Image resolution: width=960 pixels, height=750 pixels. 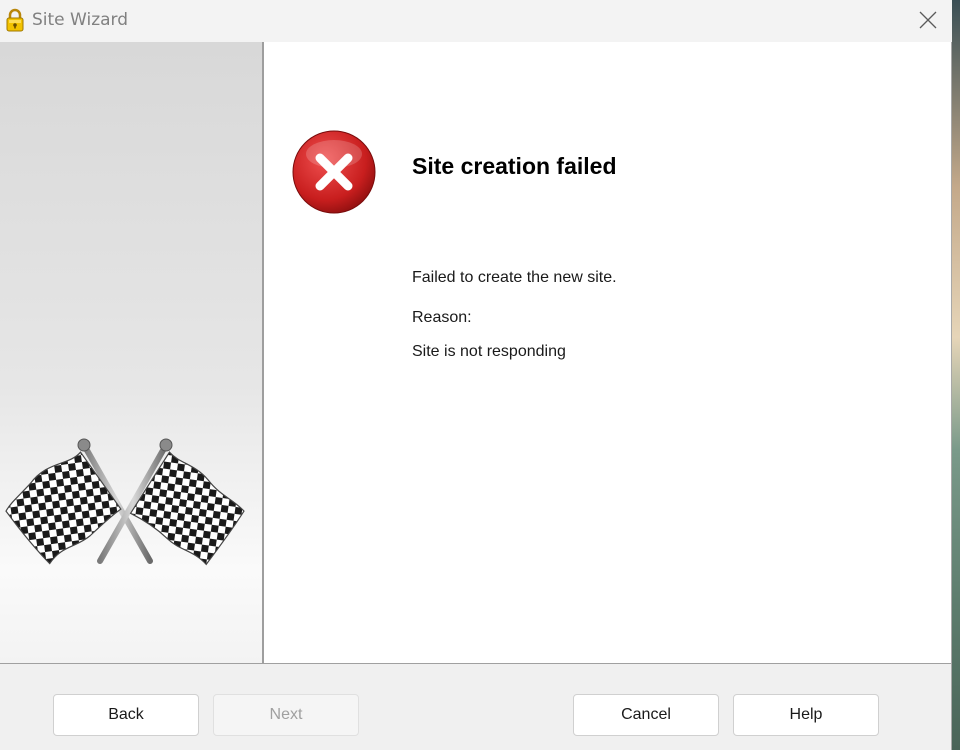 What do you see at coordinates (646, 715) in the screenshot?
I see `cancel-button: Cancel` at bounding box center [646, 715].